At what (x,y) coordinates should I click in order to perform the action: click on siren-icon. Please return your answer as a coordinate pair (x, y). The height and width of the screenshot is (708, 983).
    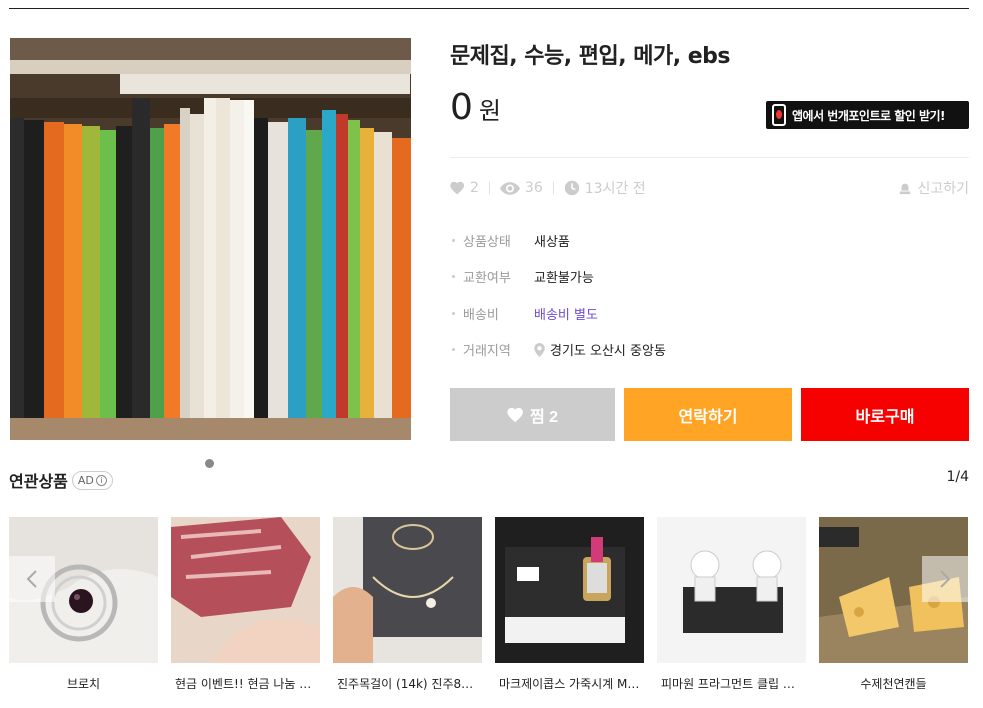
    Looking at the image, I should click on (905, 189).